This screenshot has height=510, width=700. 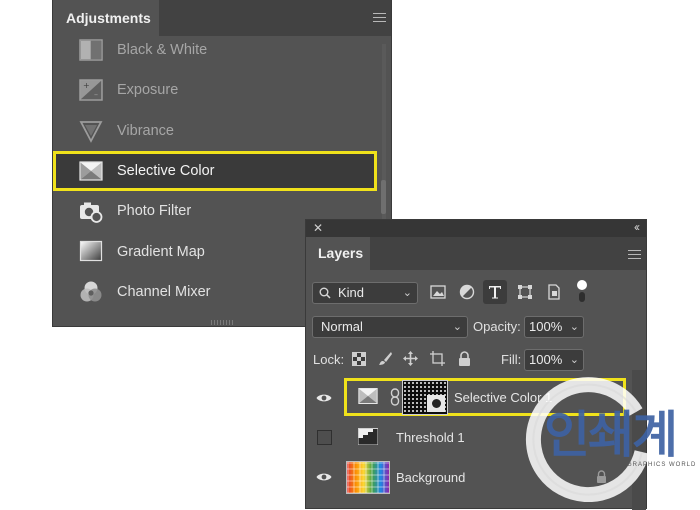 I want to click on type-filter-button, so click(x=495, y=292).